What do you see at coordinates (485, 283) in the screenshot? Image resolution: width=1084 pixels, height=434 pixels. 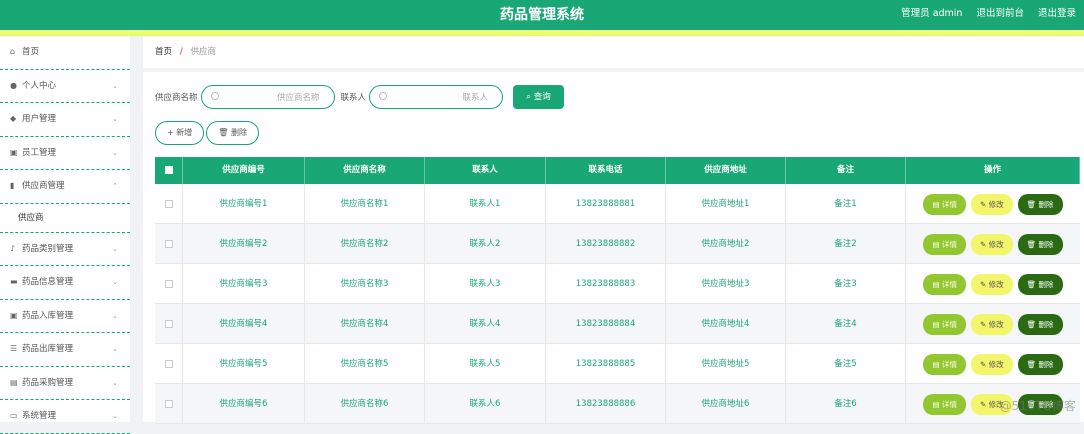 I see `cell-contact: 联系人3` at bounding box center [485, 283].